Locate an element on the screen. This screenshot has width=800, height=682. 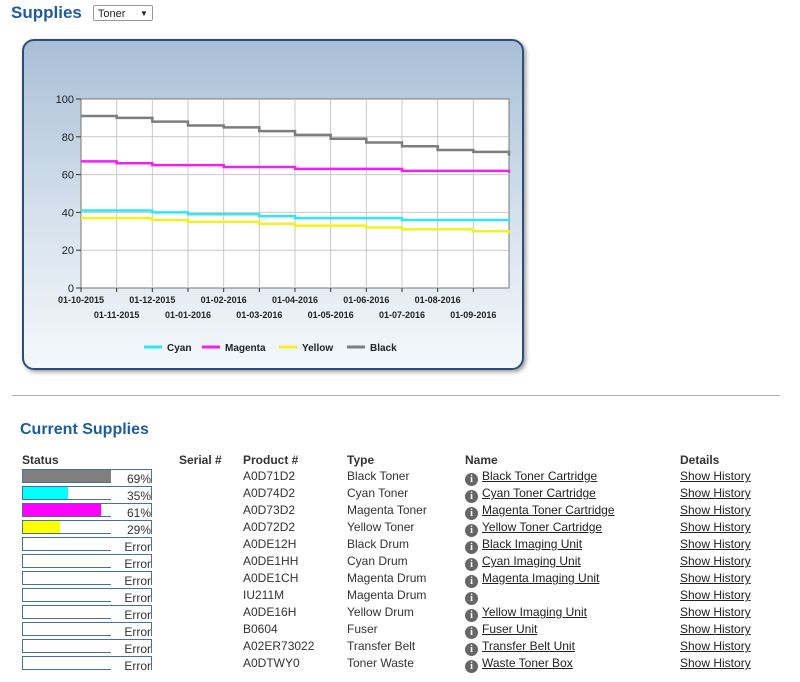
supply-name: i Black Toner Cartridge is located at coordinates (531, 477).